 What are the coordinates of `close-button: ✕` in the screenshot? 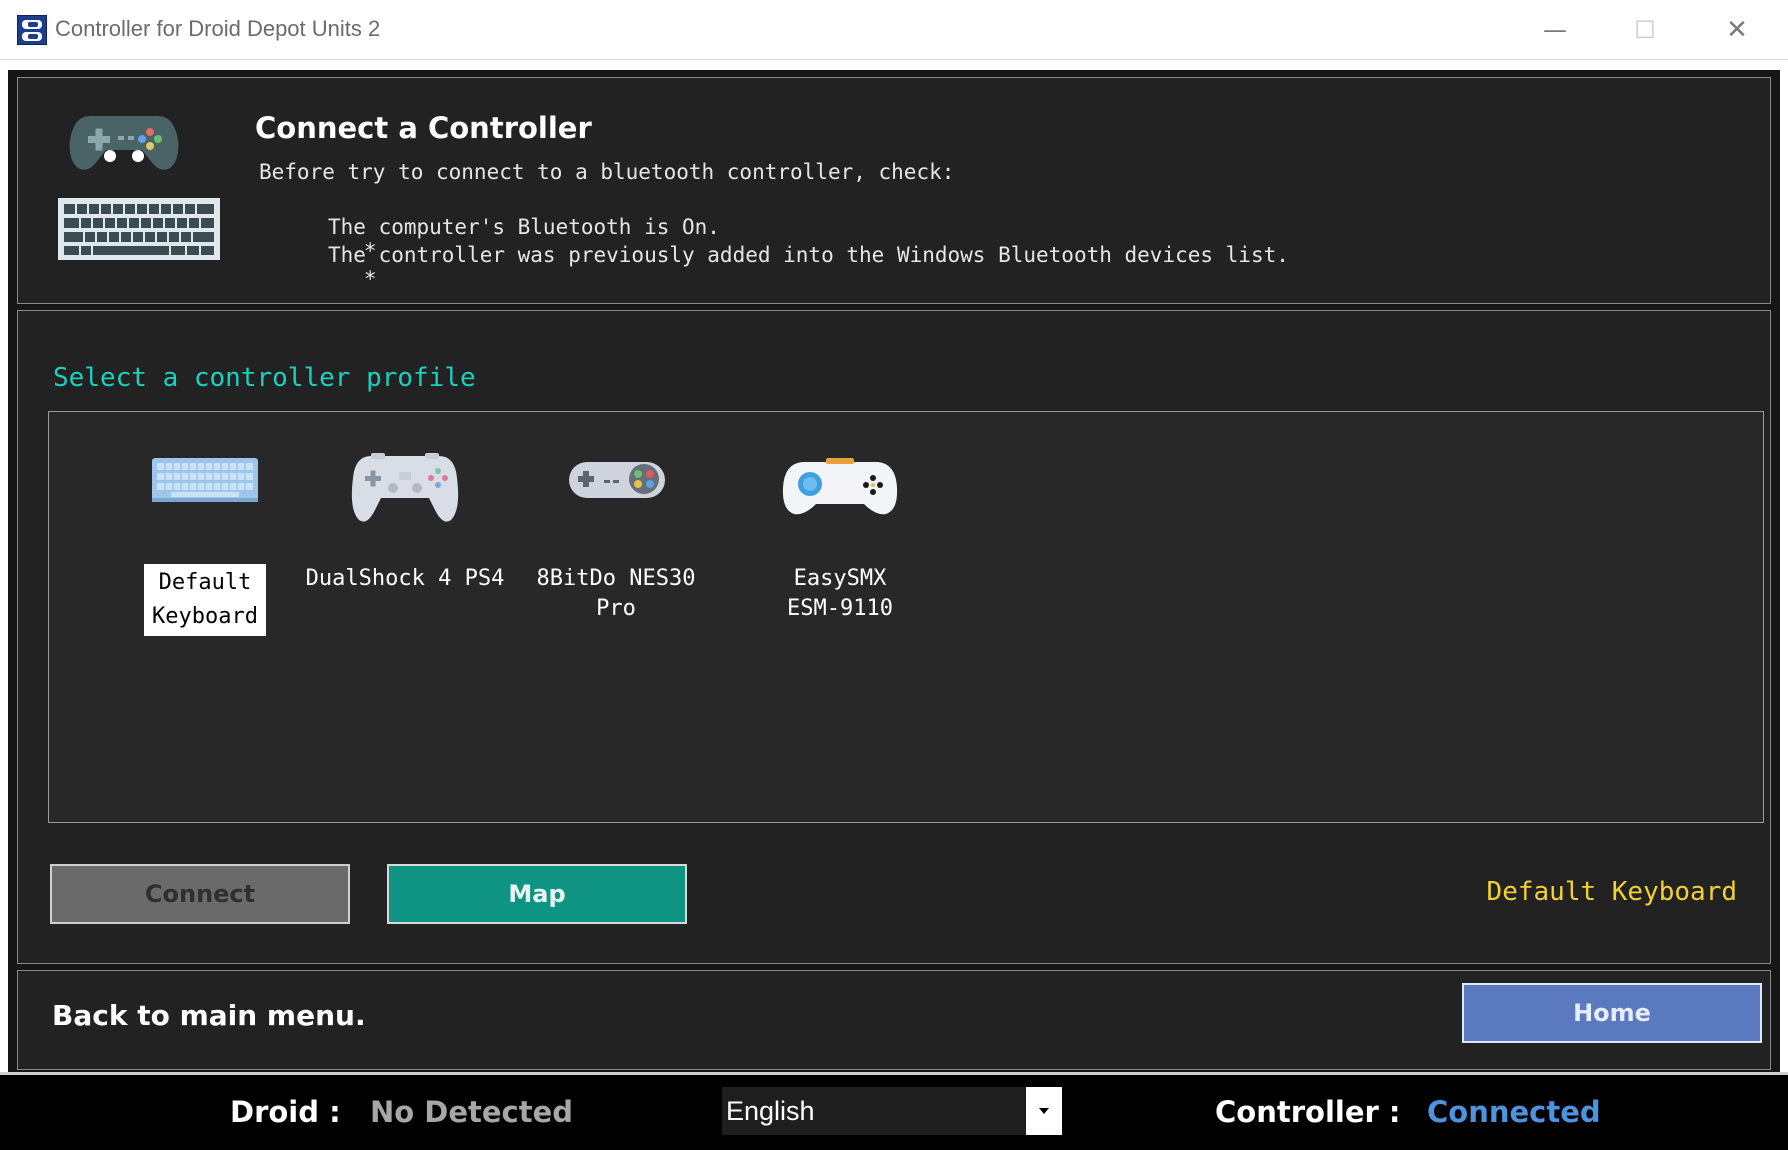 It's located at (1737, 30).